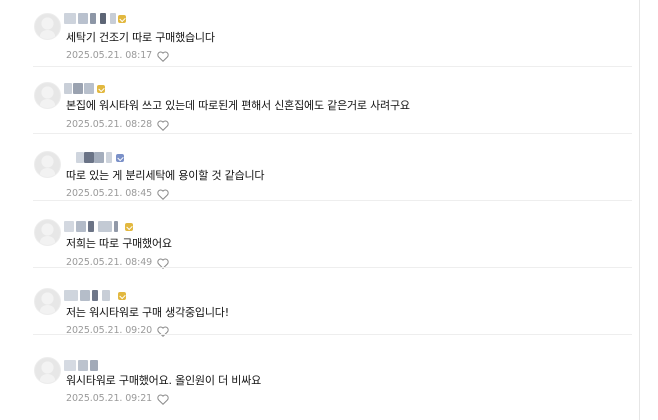 The image size is (658, 420). I want to click on comment-date: 2025.05.21. 08:45, so click(109, 193).